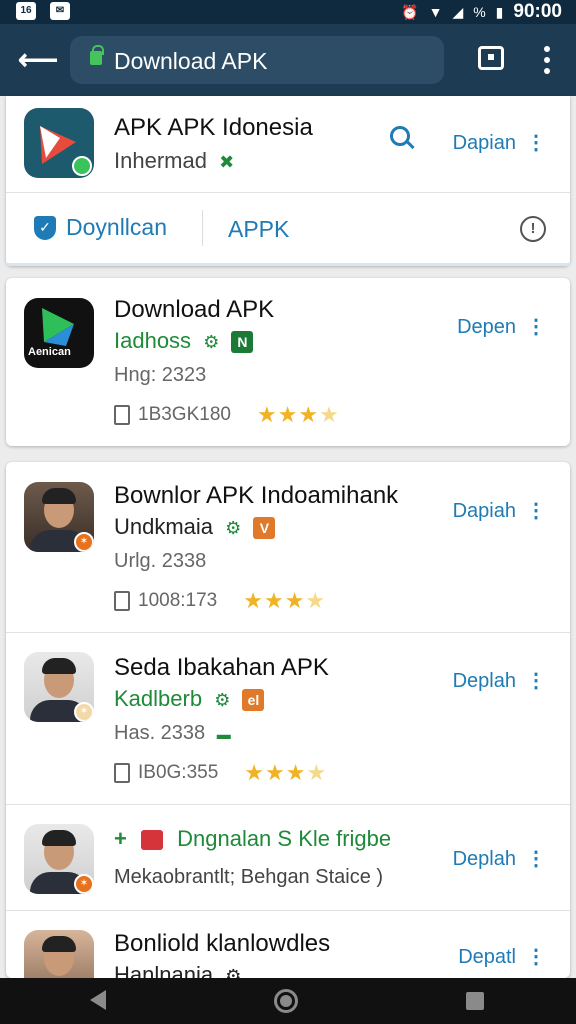 The image size is (576, 1024). Describe the element at coordinates (158, 698) in the screenshot. I see `app-developer: Kadlberb` at that location.